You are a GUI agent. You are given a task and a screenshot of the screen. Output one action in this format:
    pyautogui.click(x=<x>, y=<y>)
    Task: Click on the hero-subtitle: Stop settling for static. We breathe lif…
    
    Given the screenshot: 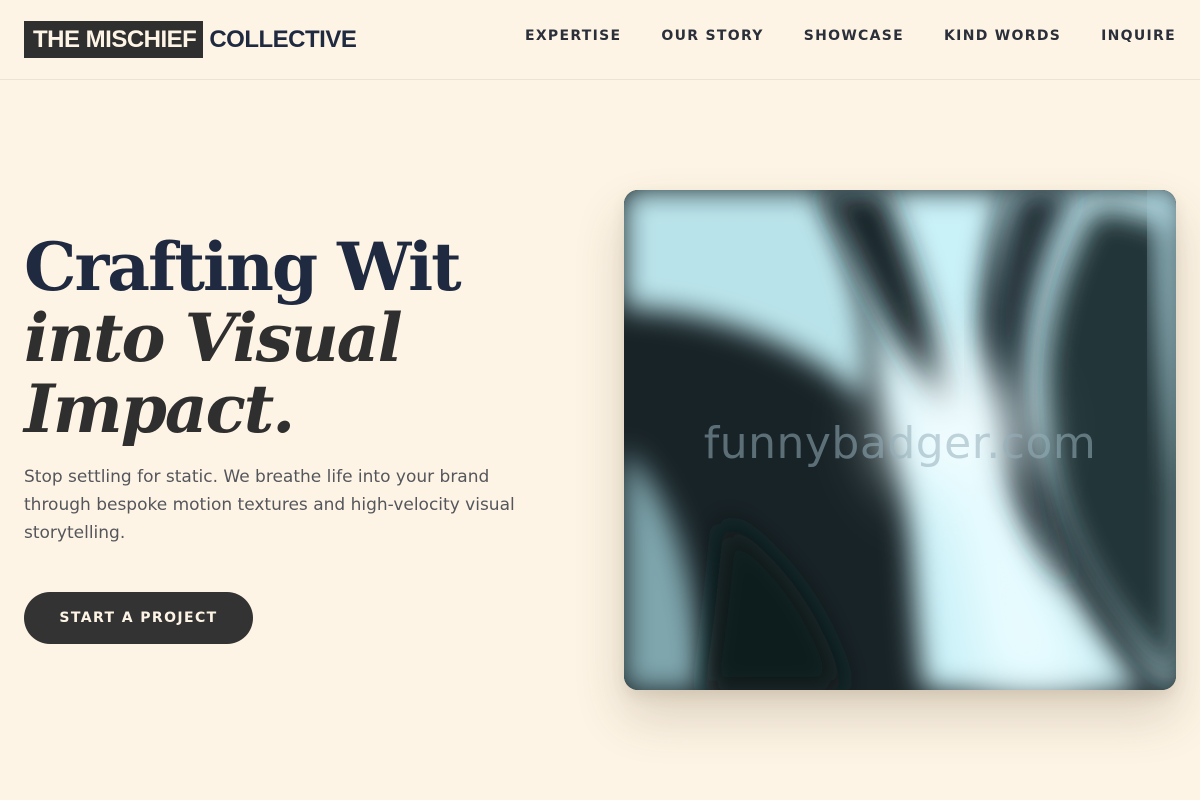 What is the action you would take?
    pyautogui.click(x=269, y=505)
    